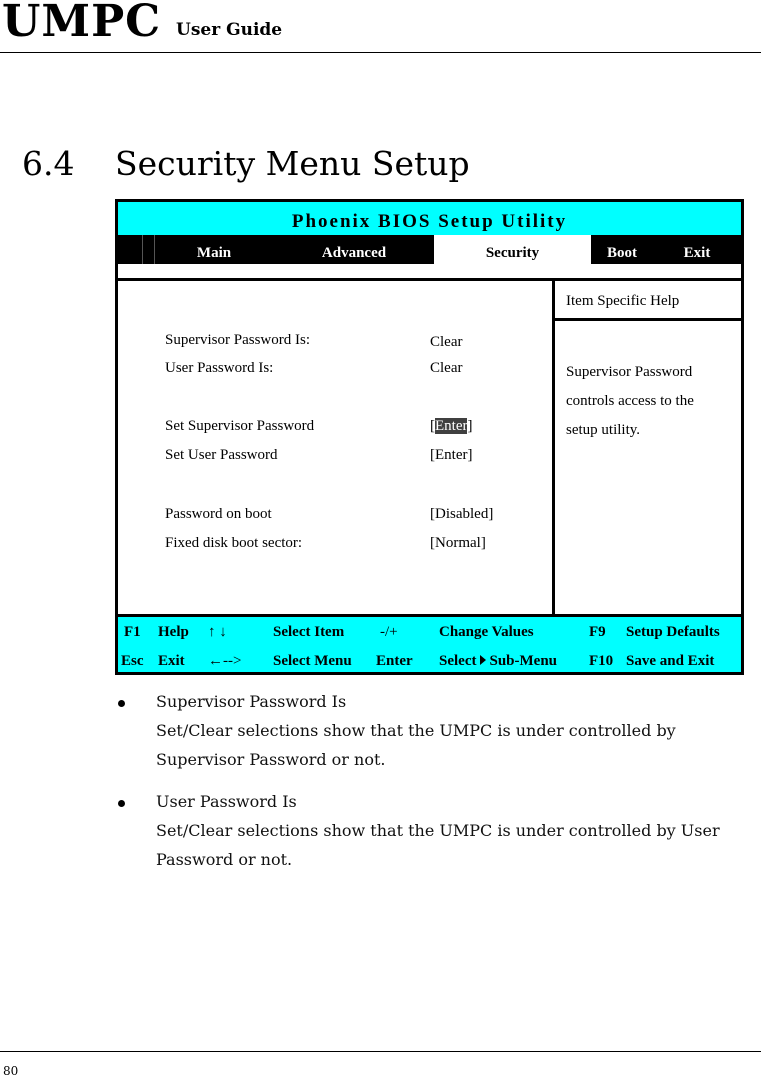  What do you see at coordinates (218, 514) in the screenshot?
I see `setting-label-password-on-boot: Password on boot` at bounding box center [218, 514].